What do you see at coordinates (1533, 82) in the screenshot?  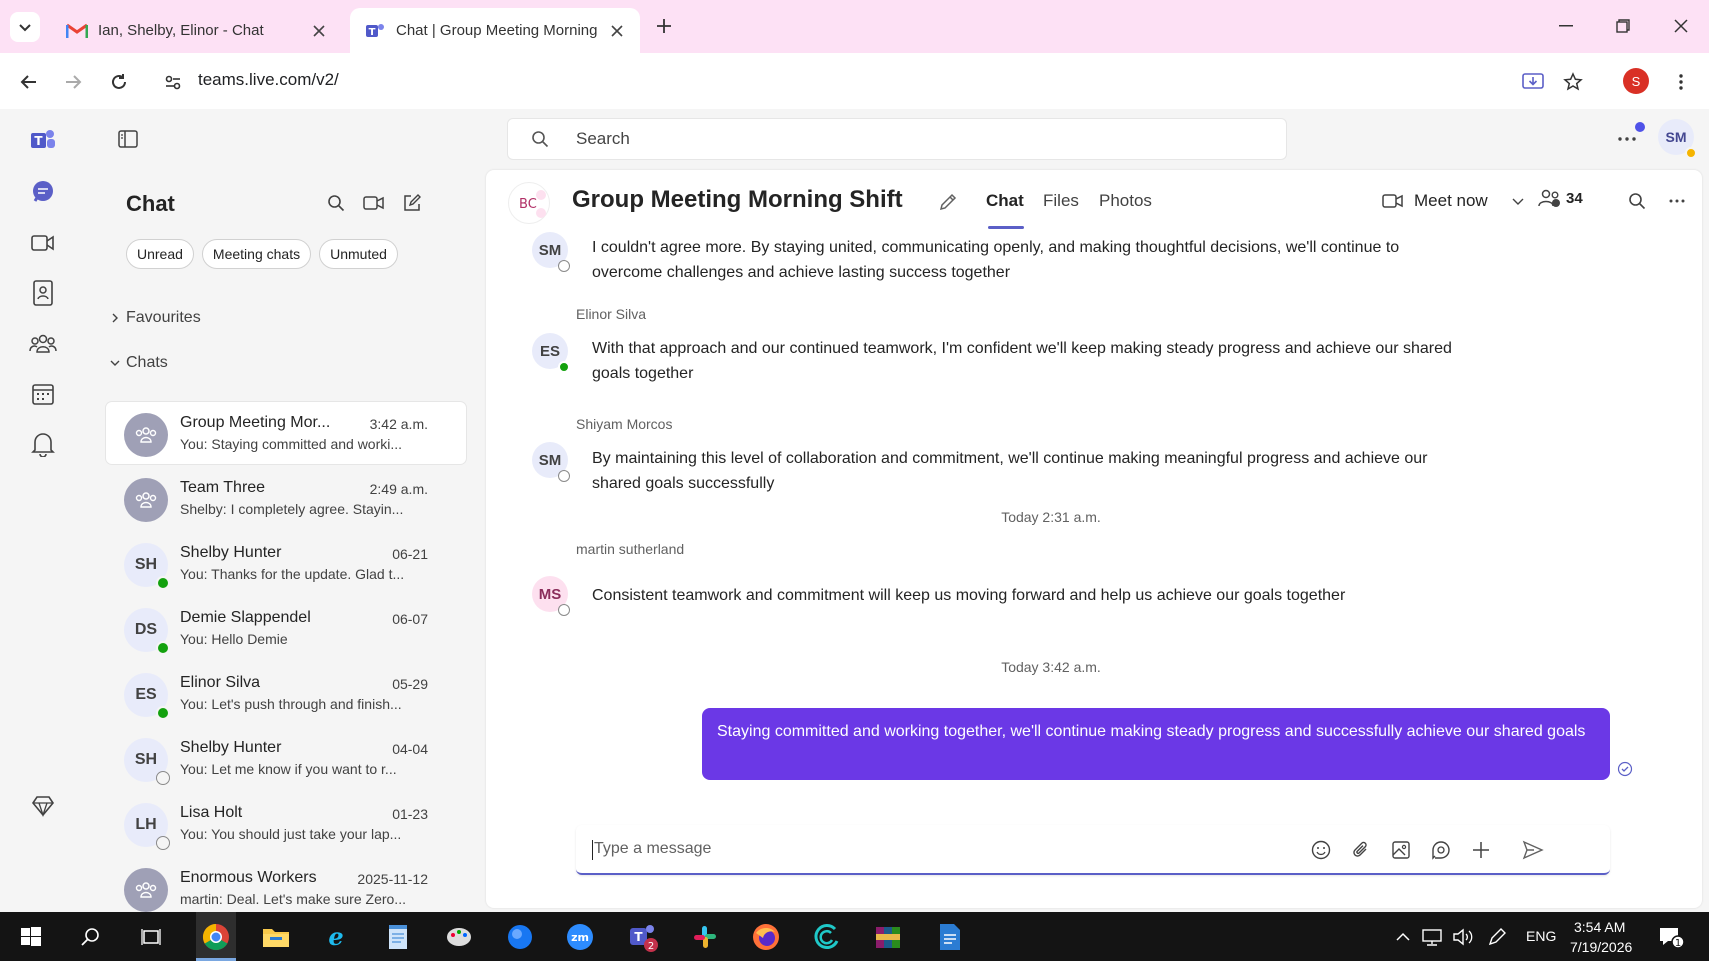 I see `install-app-icon` at bounding box center [1533, 82].